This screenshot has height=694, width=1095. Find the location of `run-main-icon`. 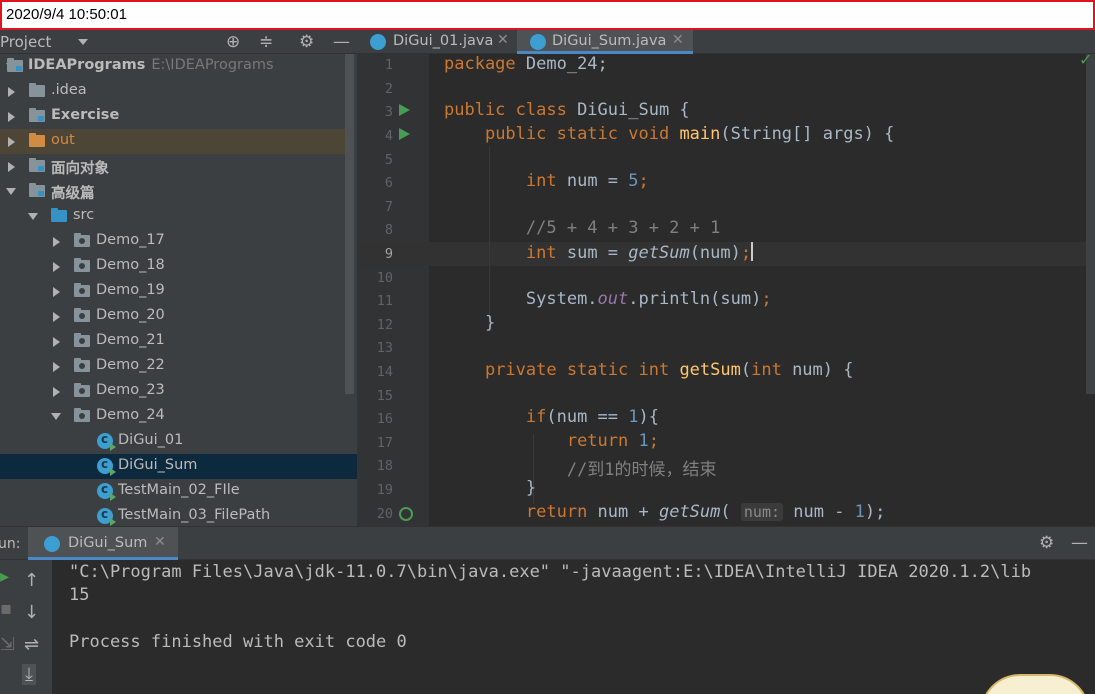

run-main-icon is located at coordinates (404, 134).